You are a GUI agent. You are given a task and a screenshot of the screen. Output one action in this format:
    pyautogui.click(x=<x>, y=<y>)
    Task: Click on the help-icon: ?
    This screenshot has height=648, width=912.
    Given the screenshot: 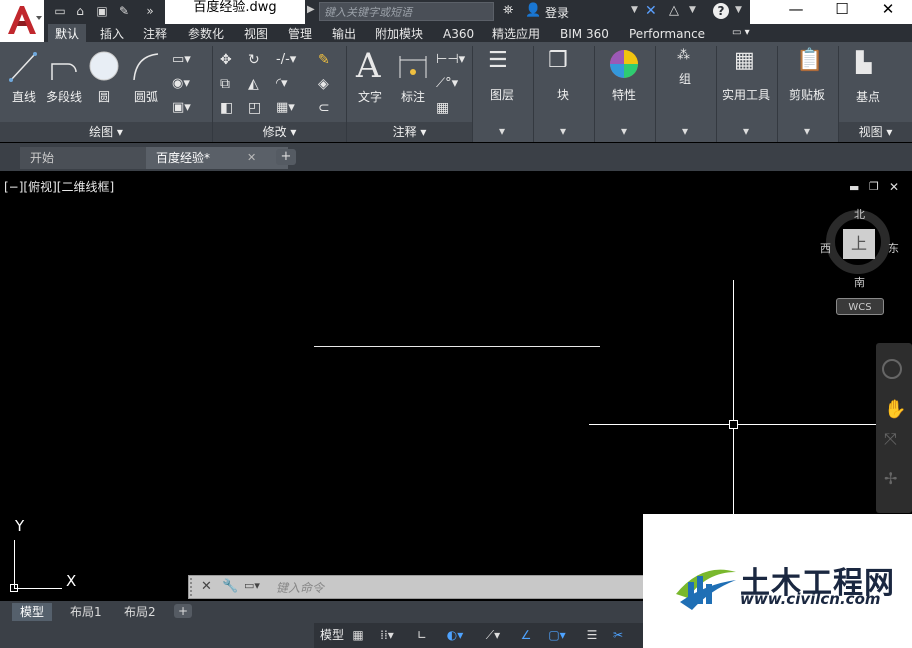 What is the action you would take?
    pyautogui.click(x=721, y=11)
    